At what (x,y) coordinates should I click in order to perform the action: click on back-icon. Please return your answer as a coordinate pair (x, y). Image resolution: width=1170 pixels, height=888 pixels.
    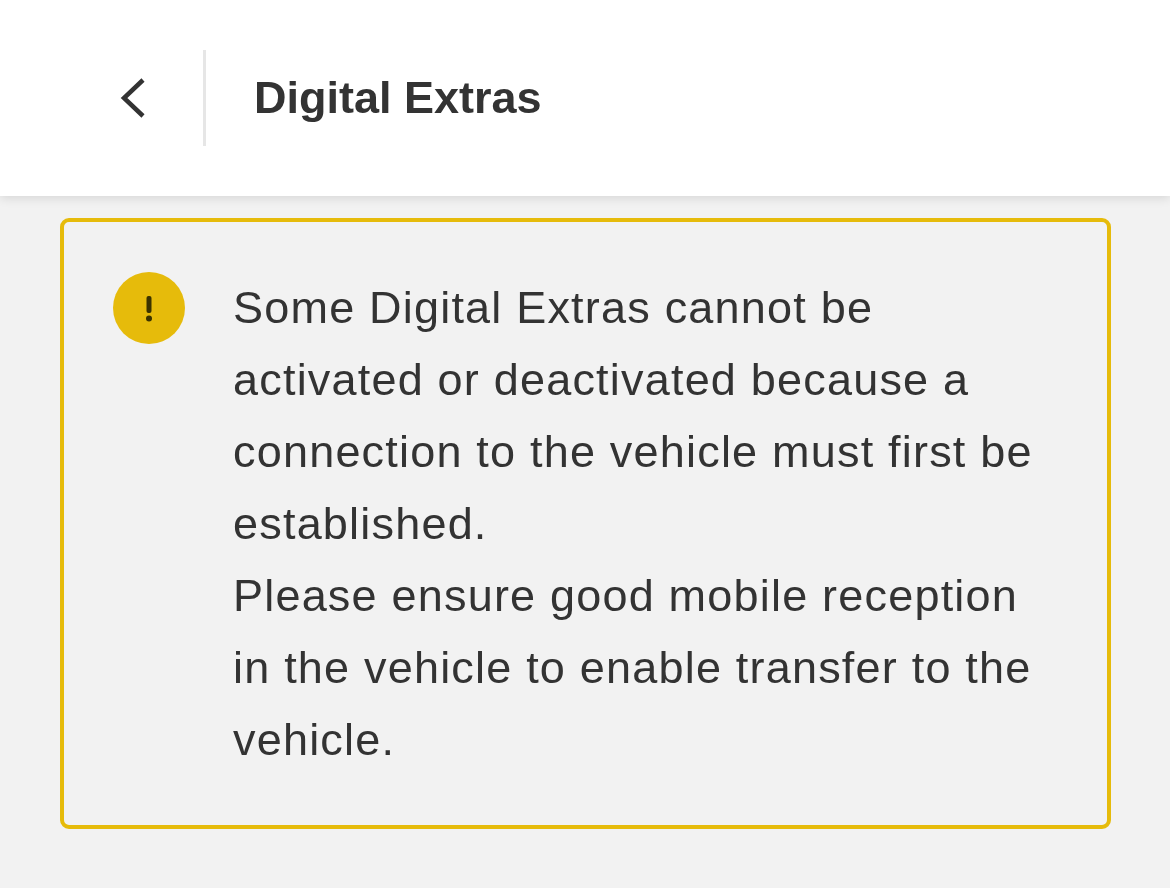
    Looking at the image, I should click on (133, 98).